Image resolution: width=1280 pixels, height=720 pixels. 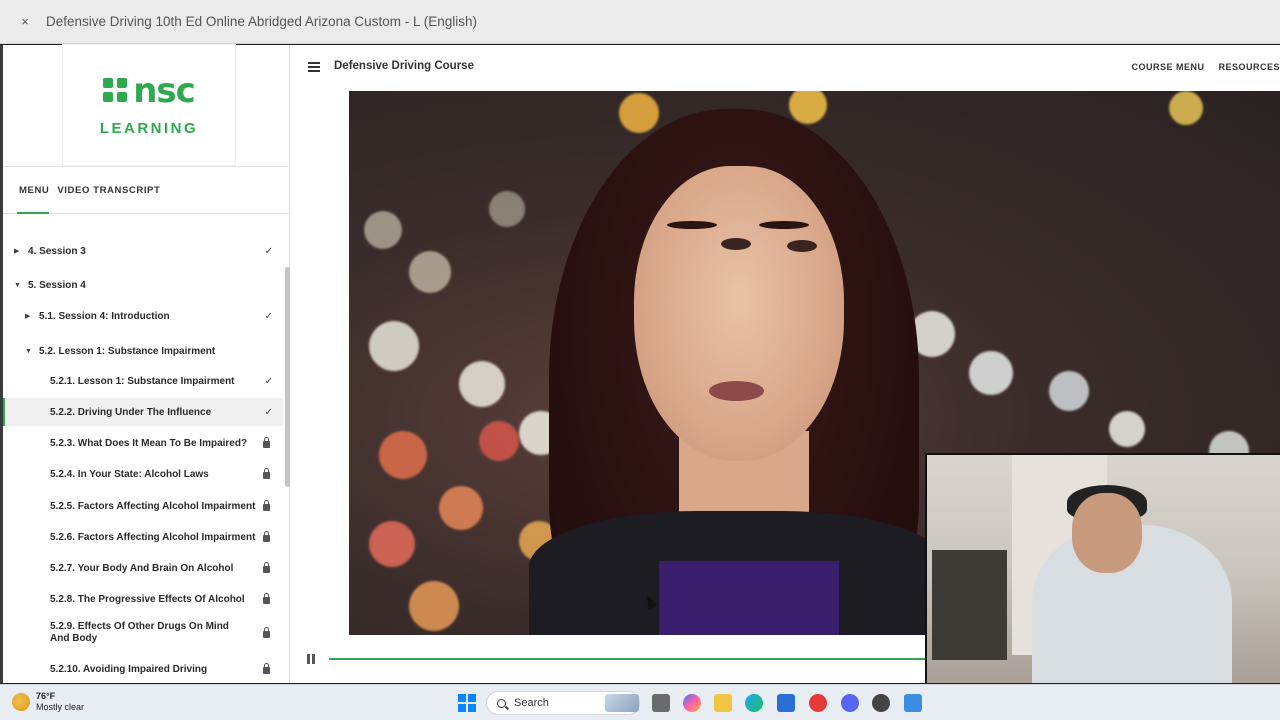 I want to click on search-highlight-icon, so click(x=622, y=703).